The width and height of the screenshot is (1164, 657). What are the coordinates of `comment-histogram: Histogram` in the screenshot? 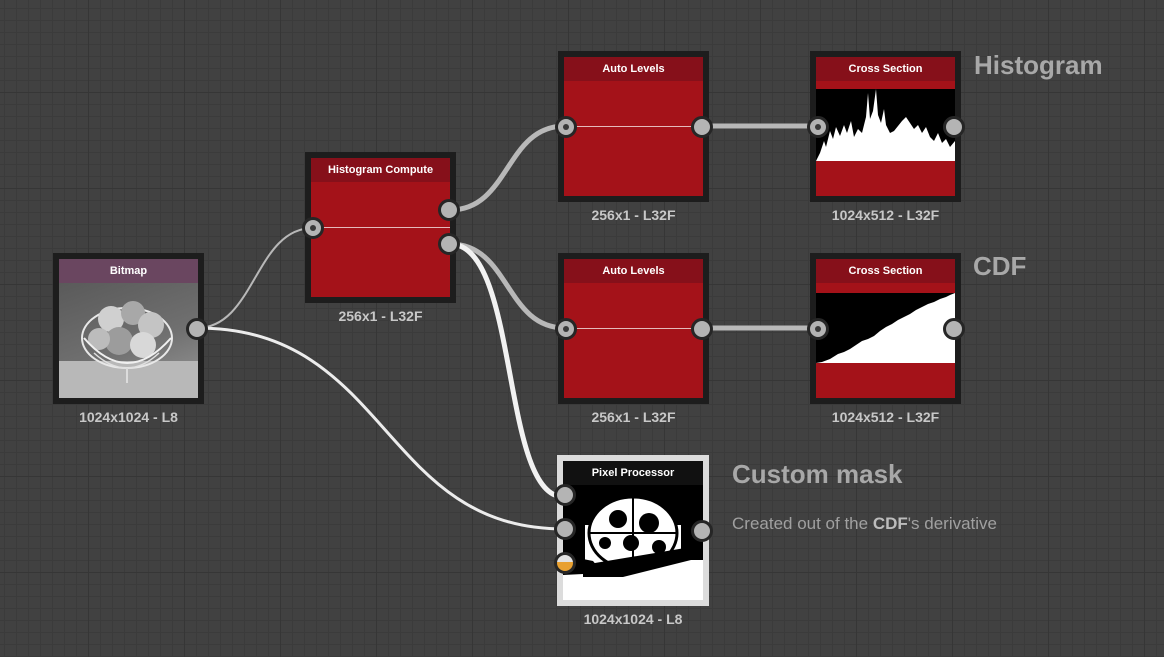 It's located at (1038, 65).